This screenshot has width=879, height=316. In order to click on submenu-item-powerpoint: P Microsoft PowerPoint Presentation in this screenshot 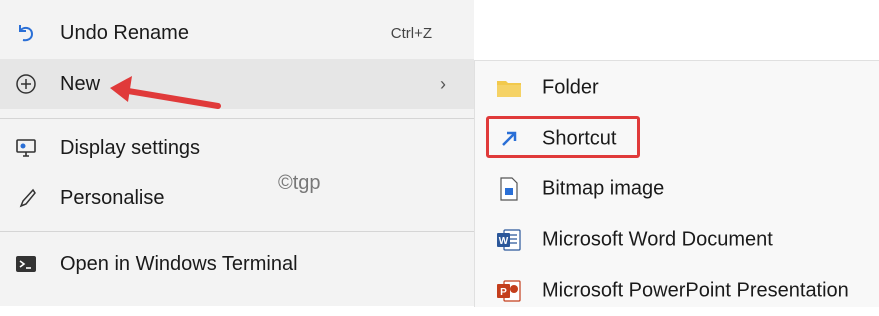, I will do `click(677, 291)`.